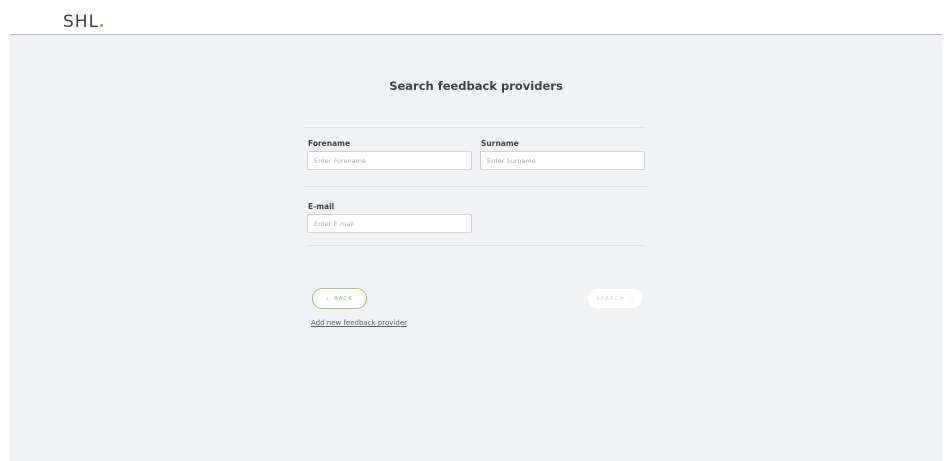  What do you see at coordinates (476, 86) in the screenshot?
I see `page-title: Search feedback providers` at bounding box center [476, 86].